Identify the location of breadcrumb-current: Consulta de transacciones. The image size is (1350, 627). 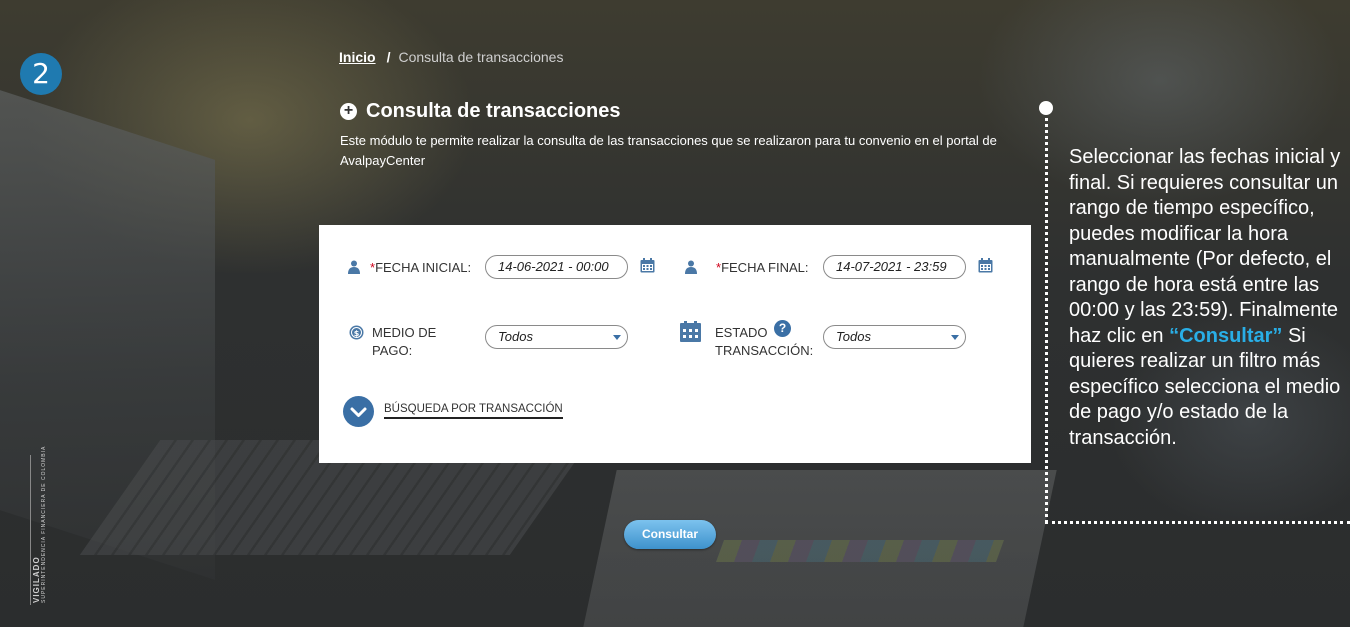
(481, 57).